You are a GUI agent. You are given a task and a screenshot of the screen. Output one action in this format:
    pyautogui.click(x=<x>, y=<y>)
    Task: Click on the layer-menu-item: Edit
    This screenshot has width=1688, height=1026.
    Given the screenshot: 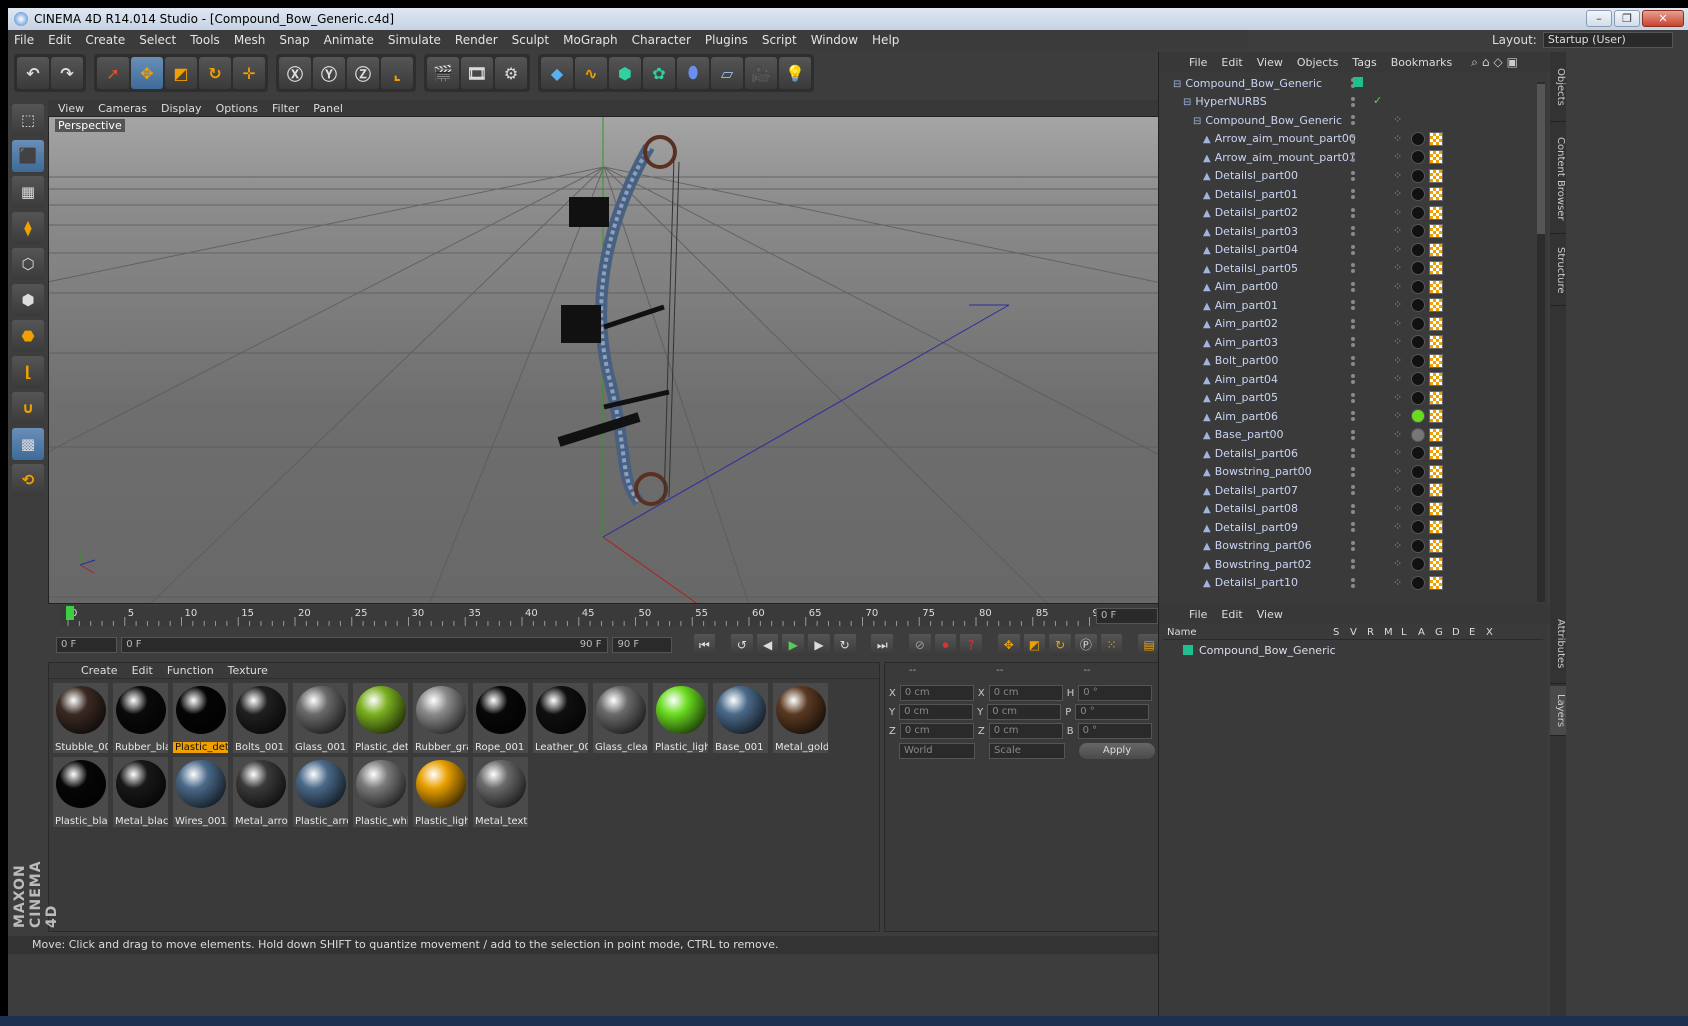 What is the action you would take?
    pyautogui.click(x=1231, y=614)
    